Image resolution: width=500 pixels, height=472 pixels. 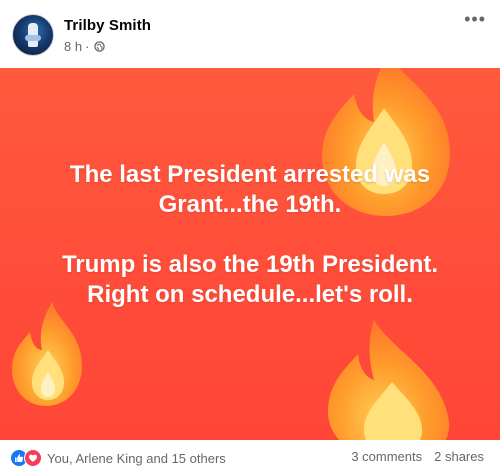 What do you see at coordinates (47, 354) in the screenshot?
I see `fire-emoji-bottom-left` at bounding box center [47, 354].